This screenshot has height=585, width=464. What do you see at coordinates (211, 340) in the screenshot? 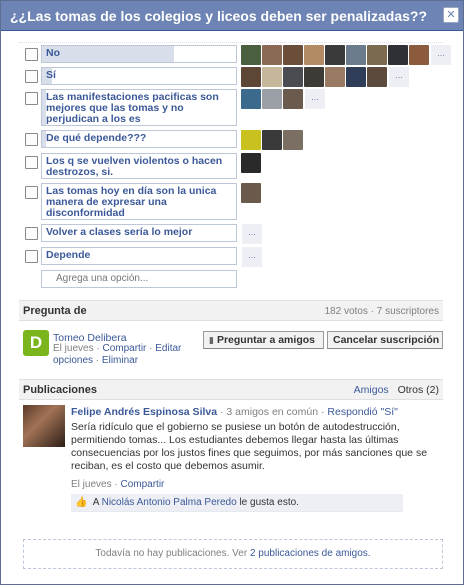
I see `question-icon: ▮` at bounding box center [211, 340].